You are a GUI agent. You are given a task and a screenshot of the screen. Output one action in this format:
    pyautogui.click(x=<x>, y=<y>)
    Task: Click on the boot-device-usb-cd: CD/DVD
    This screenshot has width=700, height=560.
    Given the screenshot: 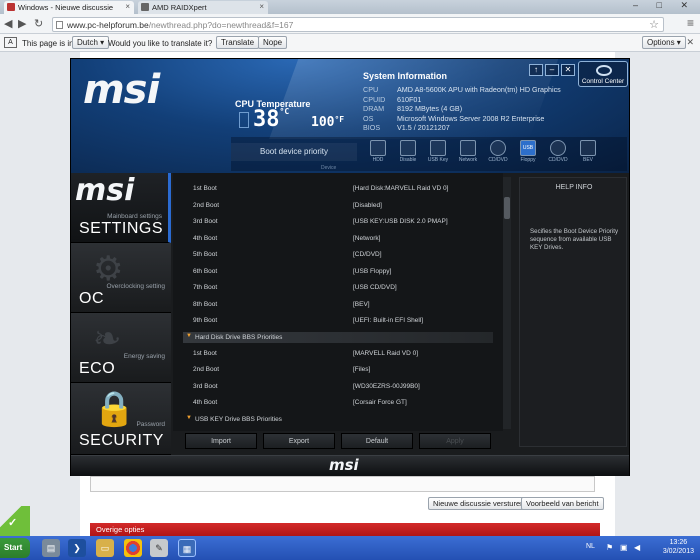 What is the action you would take?
    pyautogui.click(x=558, y=151)
    